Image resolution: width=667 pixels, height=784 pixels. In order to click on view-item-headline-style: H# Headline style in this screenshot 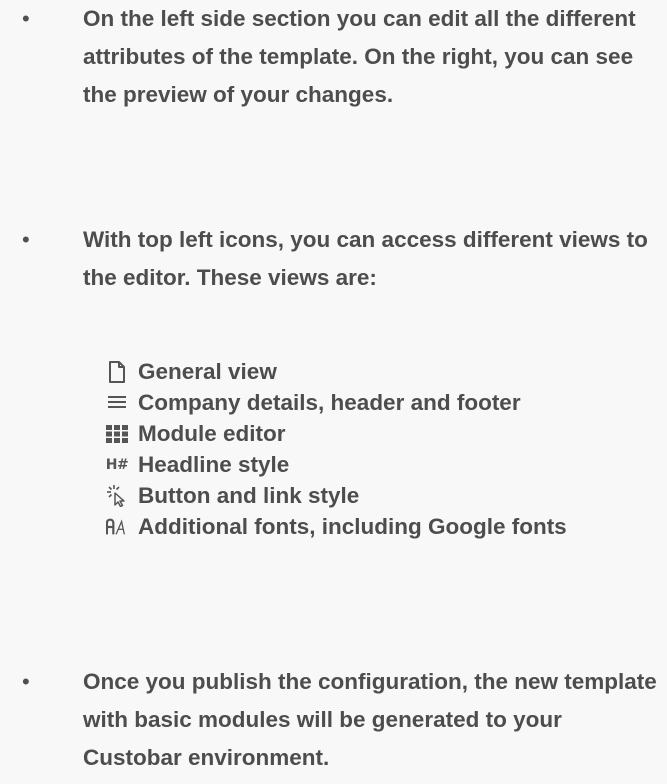, I will do `click(336, 464)`.